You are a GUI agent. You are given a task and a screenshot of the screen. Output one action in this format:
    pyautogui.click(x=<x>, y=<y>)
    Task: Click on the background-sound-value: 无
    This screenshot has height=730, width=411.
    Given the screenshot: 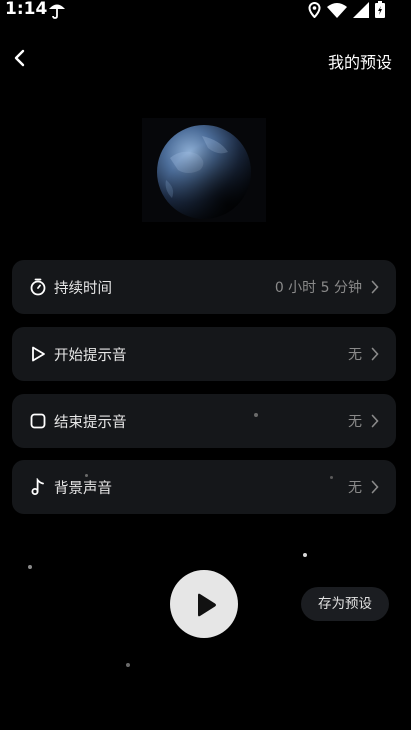 What is the action you would take?
    pyautogui.click(x=355, y=488)
    